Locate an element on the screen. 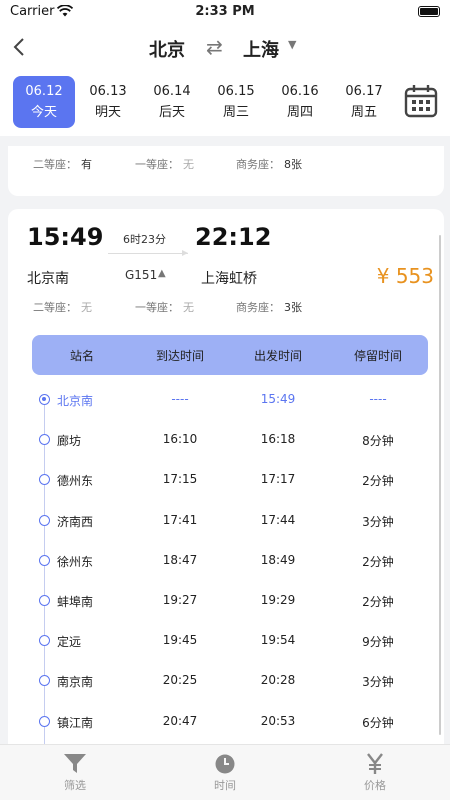 The width and height of the screenshot is (450, 800). stops-table-header: 站名 到达时间 出发时间 停留时间 is located at coordinates (230, 355).